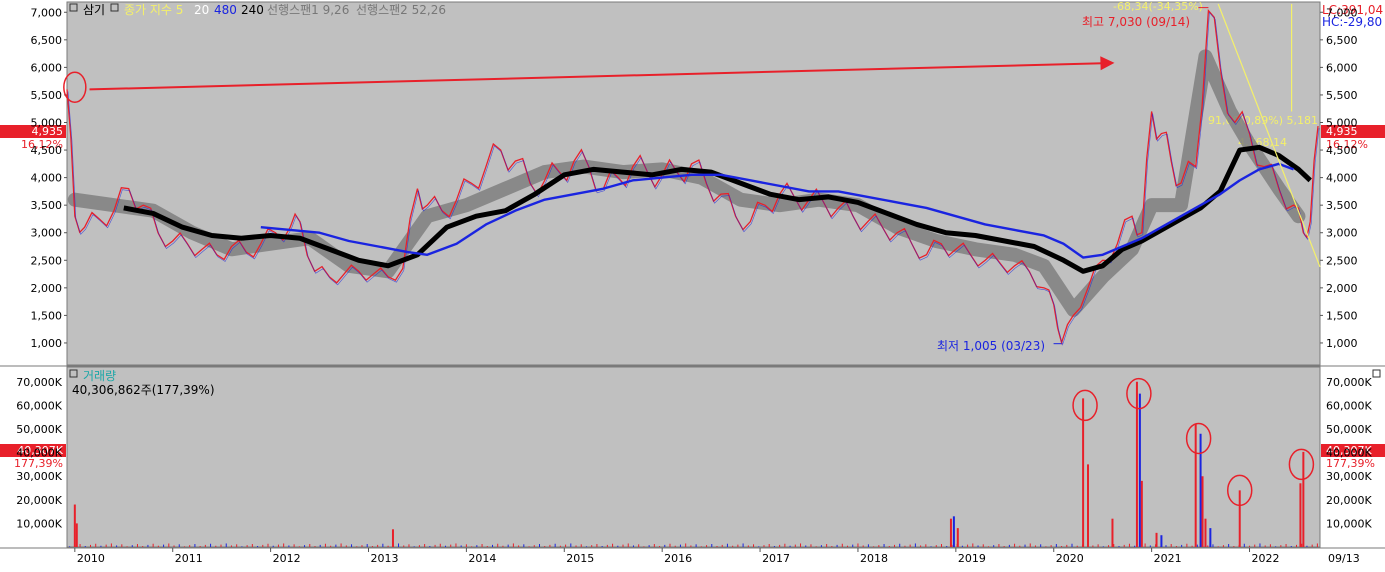 Image resolution: width=1385 pixels, height=572 pixels. Describe the element at coordinates (47, 40) in the screenshot. I see `price-tick-label-left: 6,500` at that location.